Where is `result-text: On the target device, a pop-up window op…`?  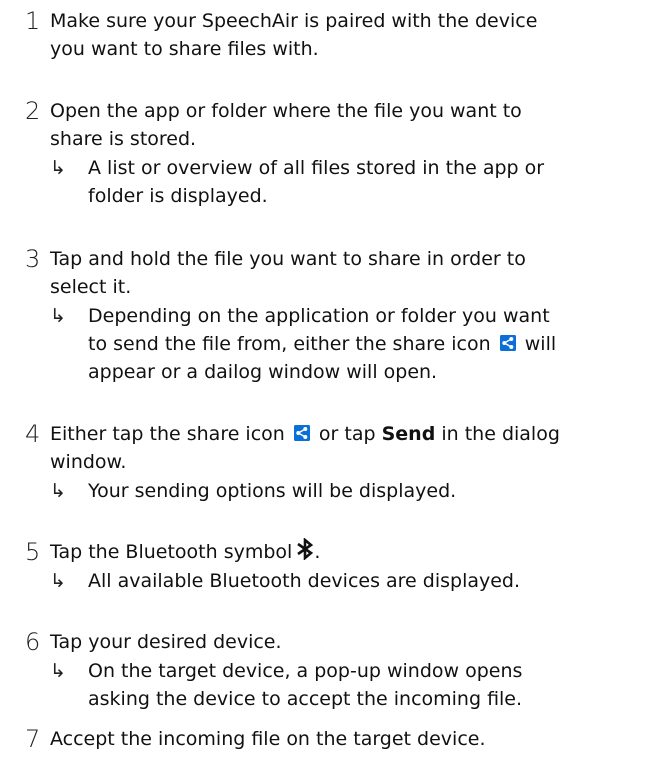 result-text: On the target device, a pop-up window op… is located at coordinates (365, 685).